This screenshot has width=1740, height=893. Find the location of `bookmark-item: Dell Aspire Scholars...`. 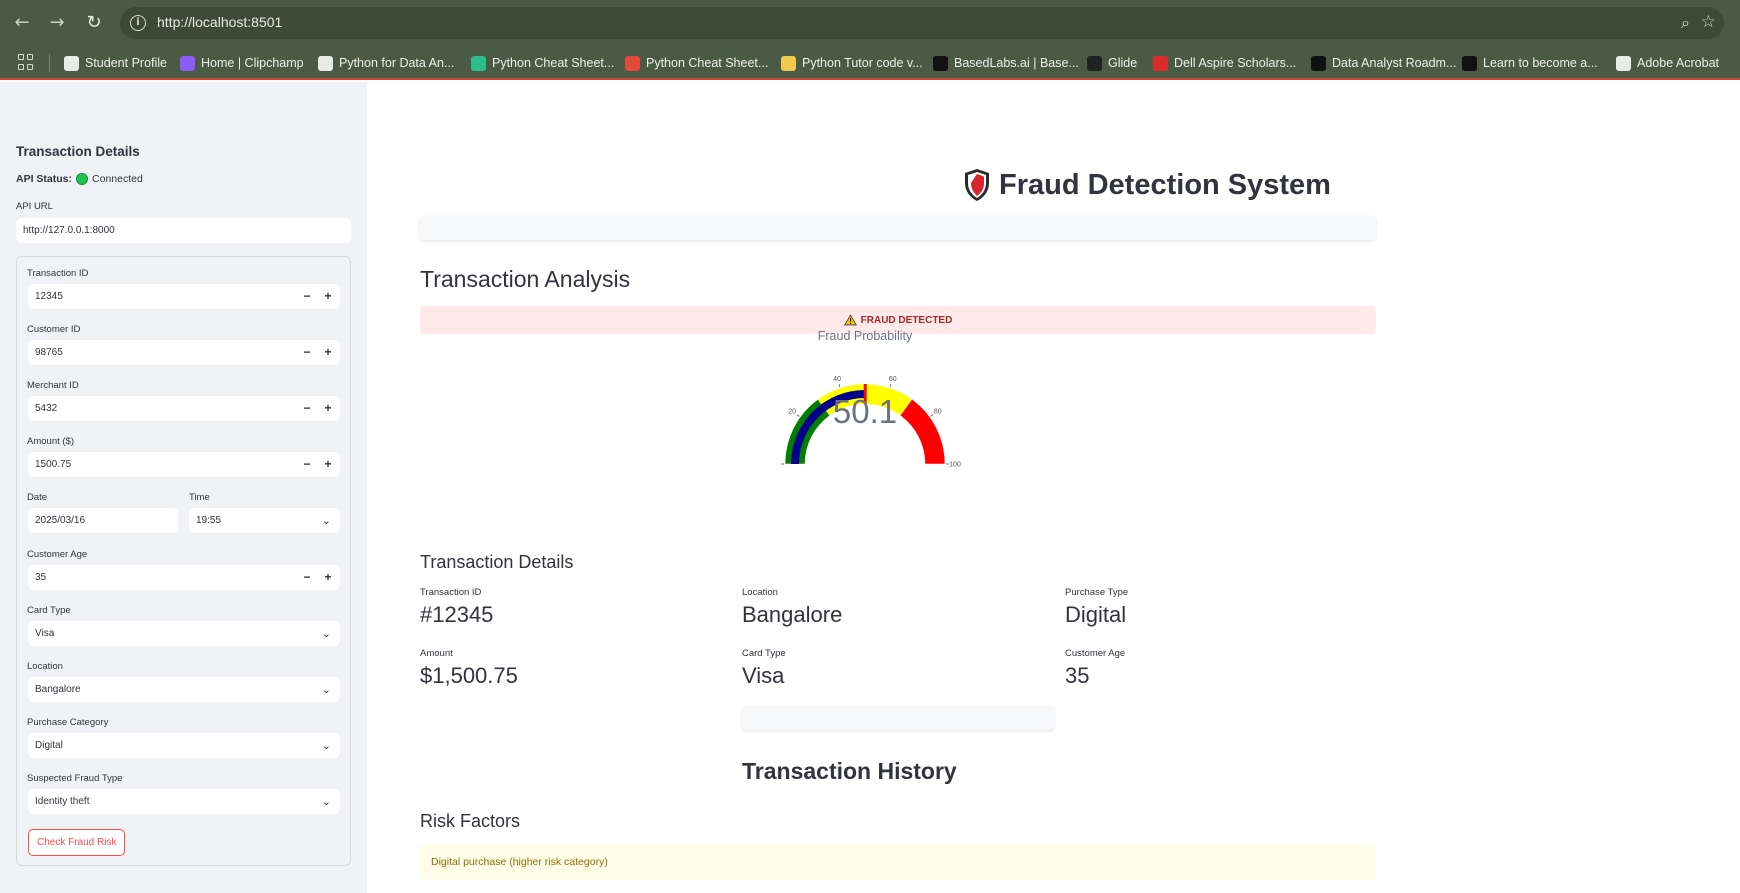

bookmark-item: Dell Aspire Scholars... is located at coordinates (1224, 63).